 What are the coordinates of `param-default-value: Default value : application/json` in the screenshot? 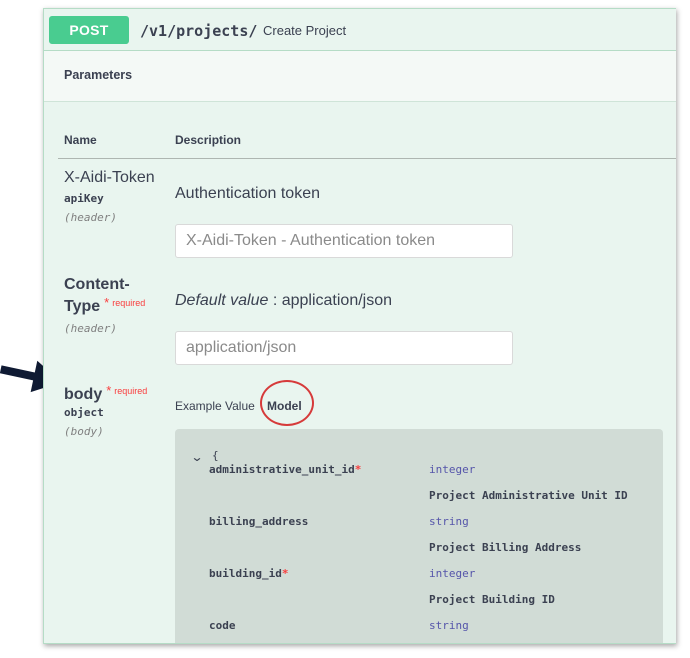 It's located at (283, 301).